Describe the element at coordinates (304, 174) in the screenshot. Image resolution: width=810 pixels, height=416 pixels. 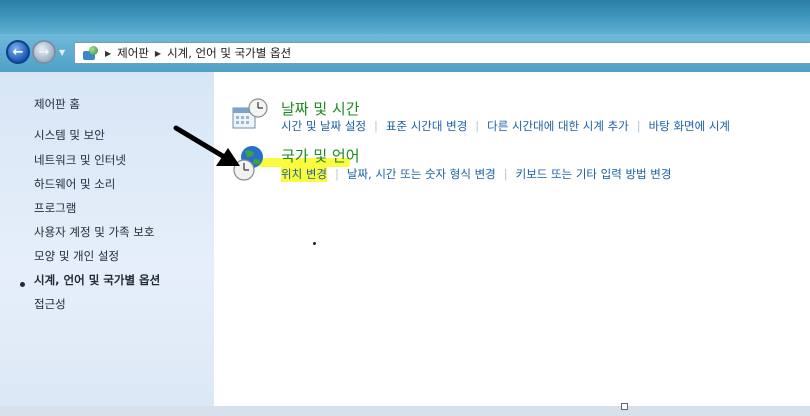
I see `task-link-change-location: 위치 변경` at that location.